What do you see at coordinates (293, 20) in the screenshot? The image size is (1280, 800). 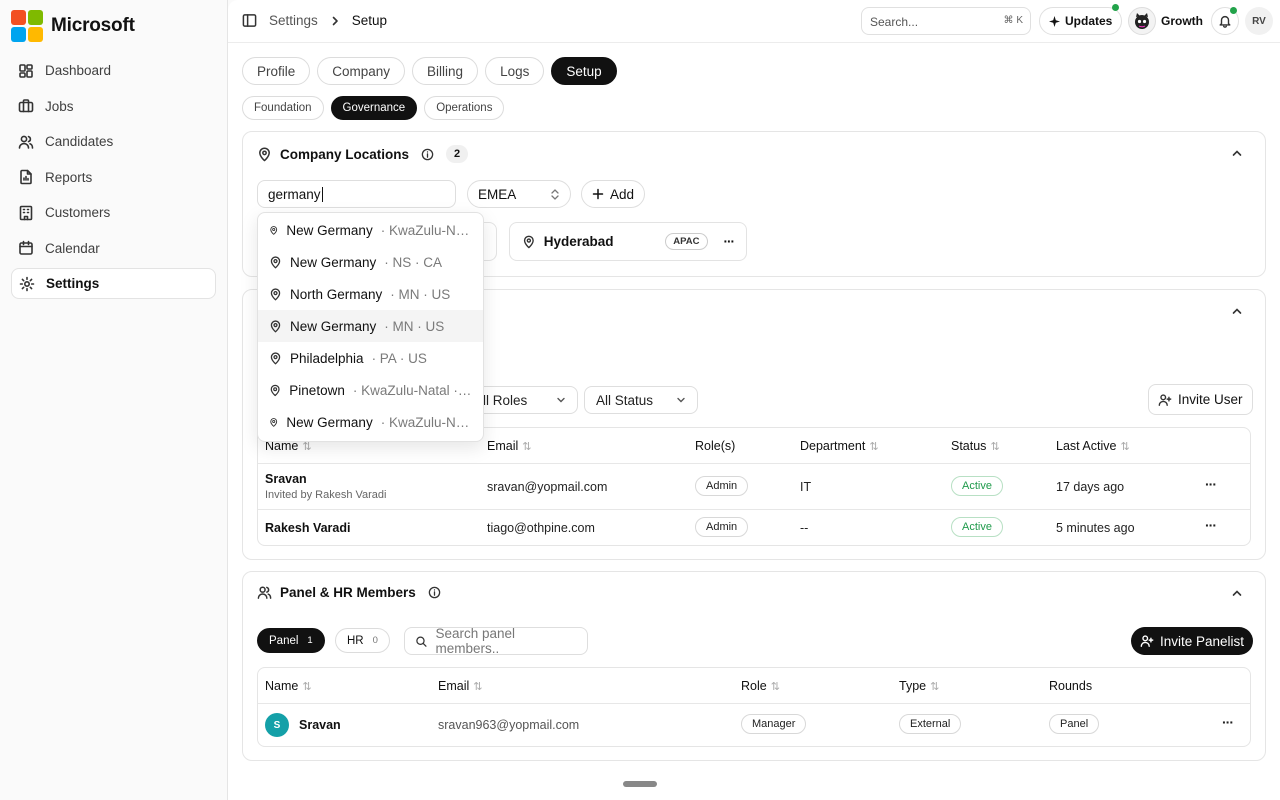 I see `breadcrumb-settings: Settings` at bounding box center [293, 20].